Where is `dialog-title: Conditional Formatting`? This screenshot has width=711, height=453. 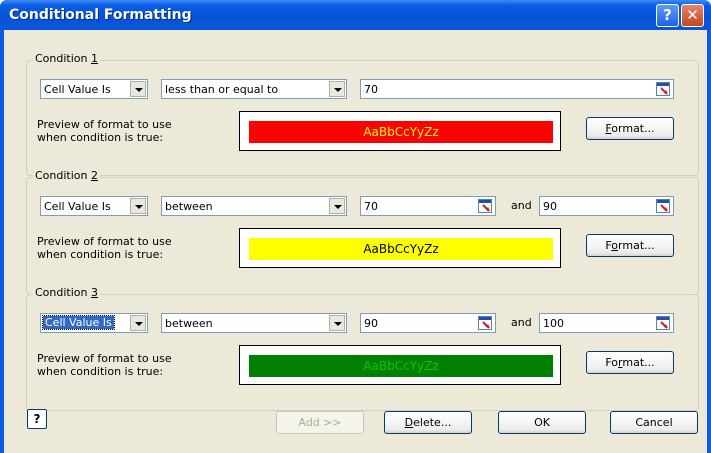
dialog-title: Conditional Formatting is located at coordinates (100, 15).